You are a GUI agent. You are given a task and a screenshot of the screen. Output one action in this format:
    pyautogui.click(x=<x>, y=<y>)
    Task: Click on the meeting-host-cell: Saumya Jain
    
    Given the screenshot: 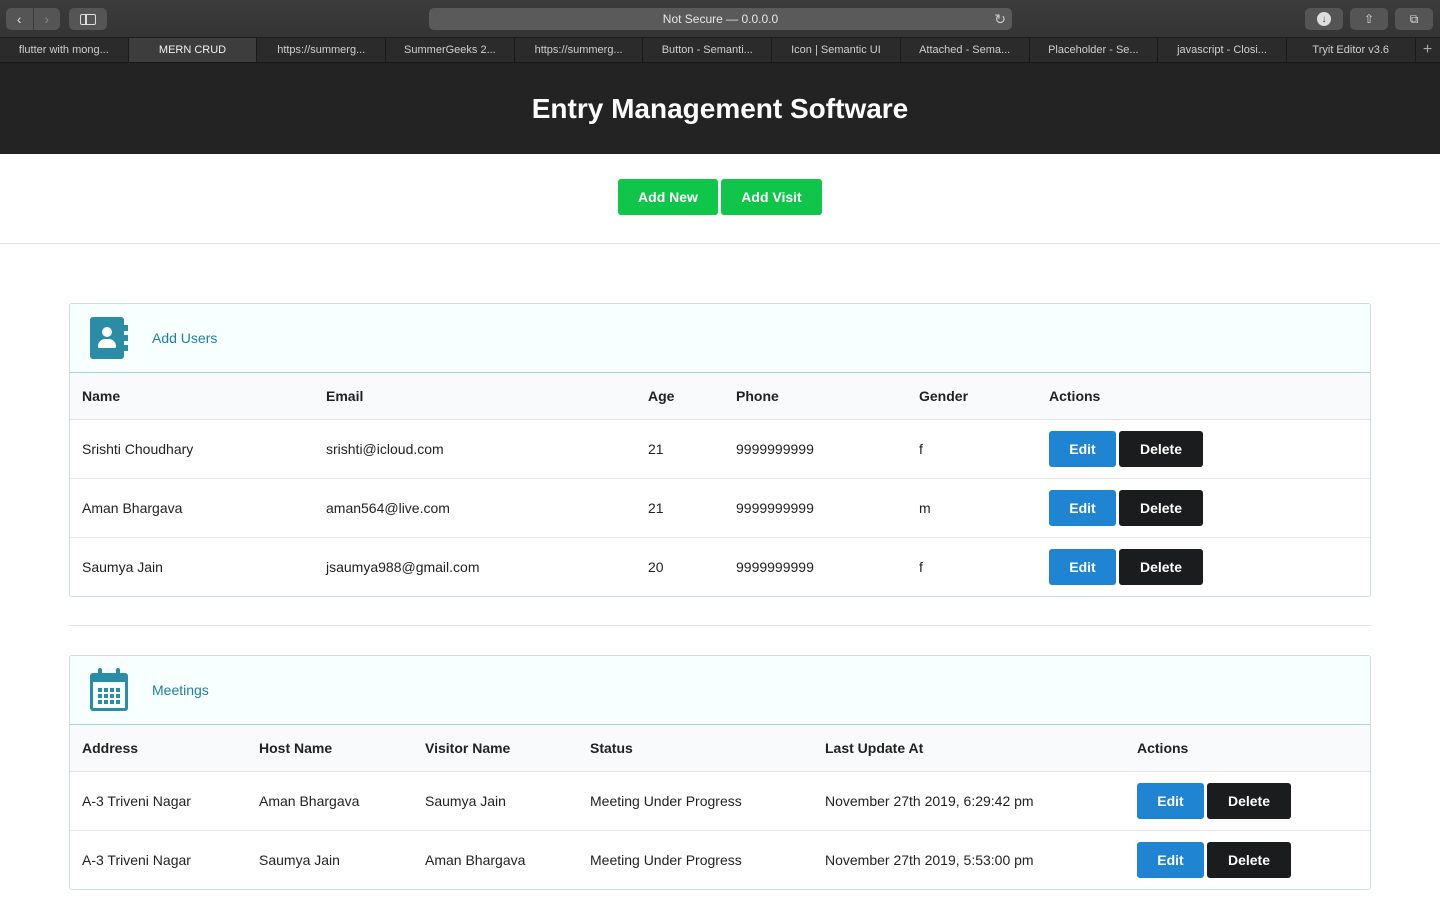 What is the action you would take?
    pyautogui.click(x=299, y=859)
    